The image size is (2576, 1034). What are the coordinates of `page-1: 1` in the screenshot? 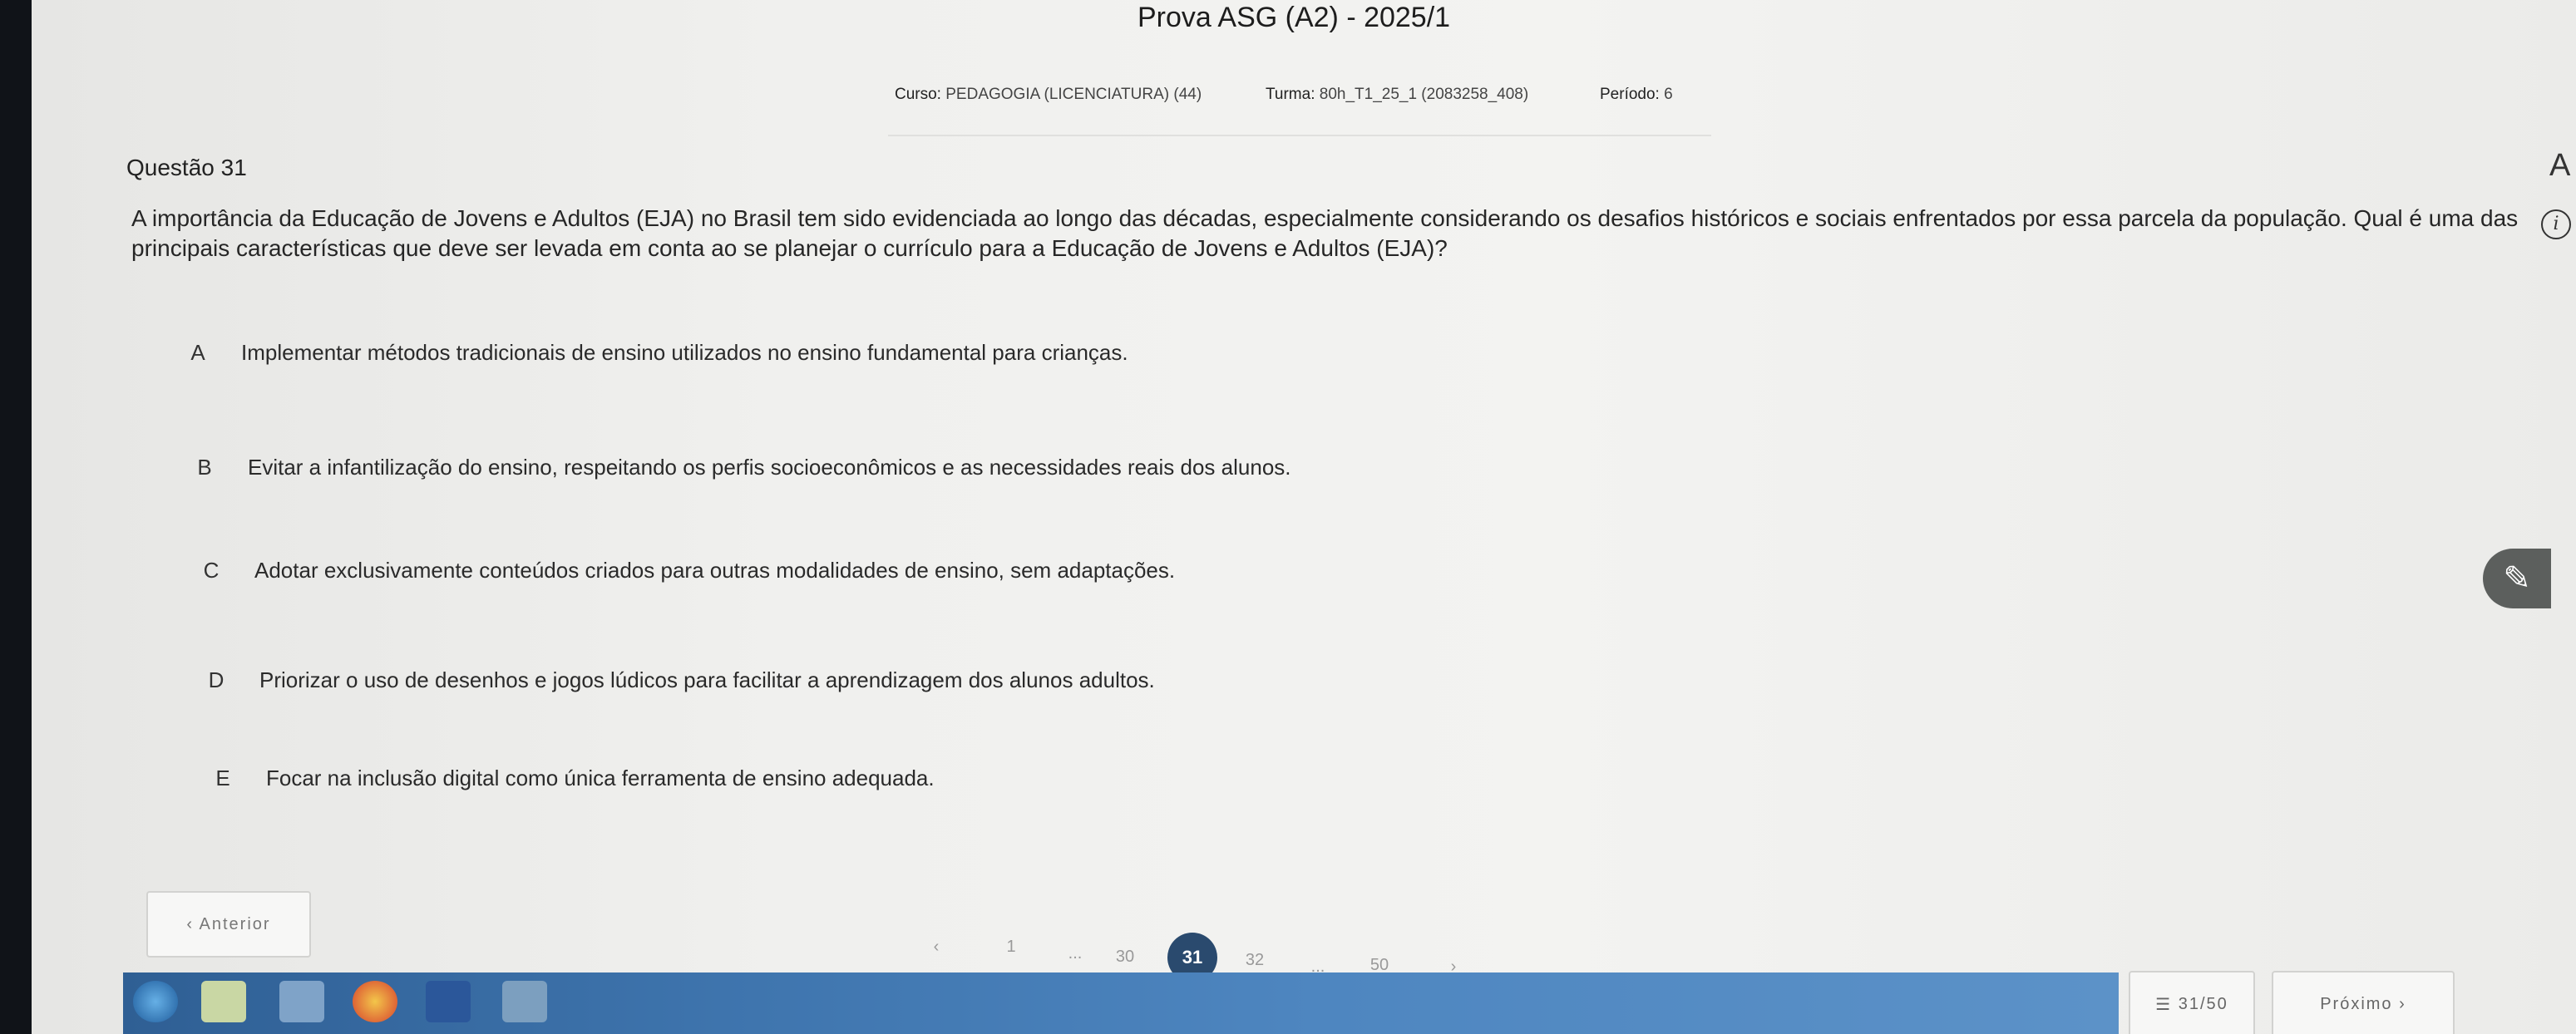 It's located at (1011, 947).